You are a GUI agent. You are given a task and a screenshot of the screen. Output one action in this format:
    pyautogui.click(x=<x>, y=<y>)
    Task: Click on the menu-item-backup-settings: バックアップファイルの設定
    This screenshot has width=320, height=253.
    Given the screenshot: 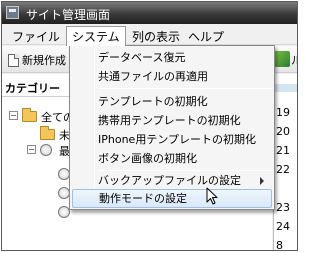 What is the action you would take?
    pyautogui.click(x=172, y=180)
    